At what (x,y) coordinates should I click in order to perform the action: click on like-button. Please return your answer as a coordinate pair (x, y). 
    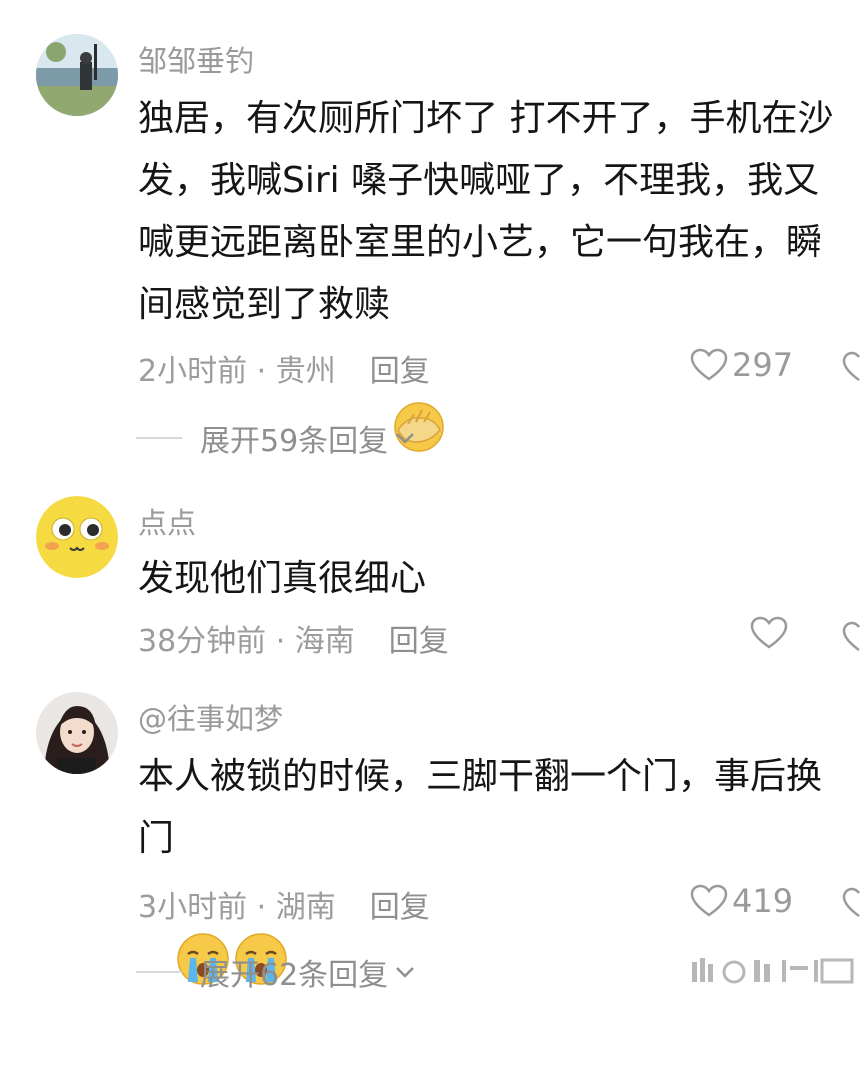
    Looking at the image, I should click on (769, 633).